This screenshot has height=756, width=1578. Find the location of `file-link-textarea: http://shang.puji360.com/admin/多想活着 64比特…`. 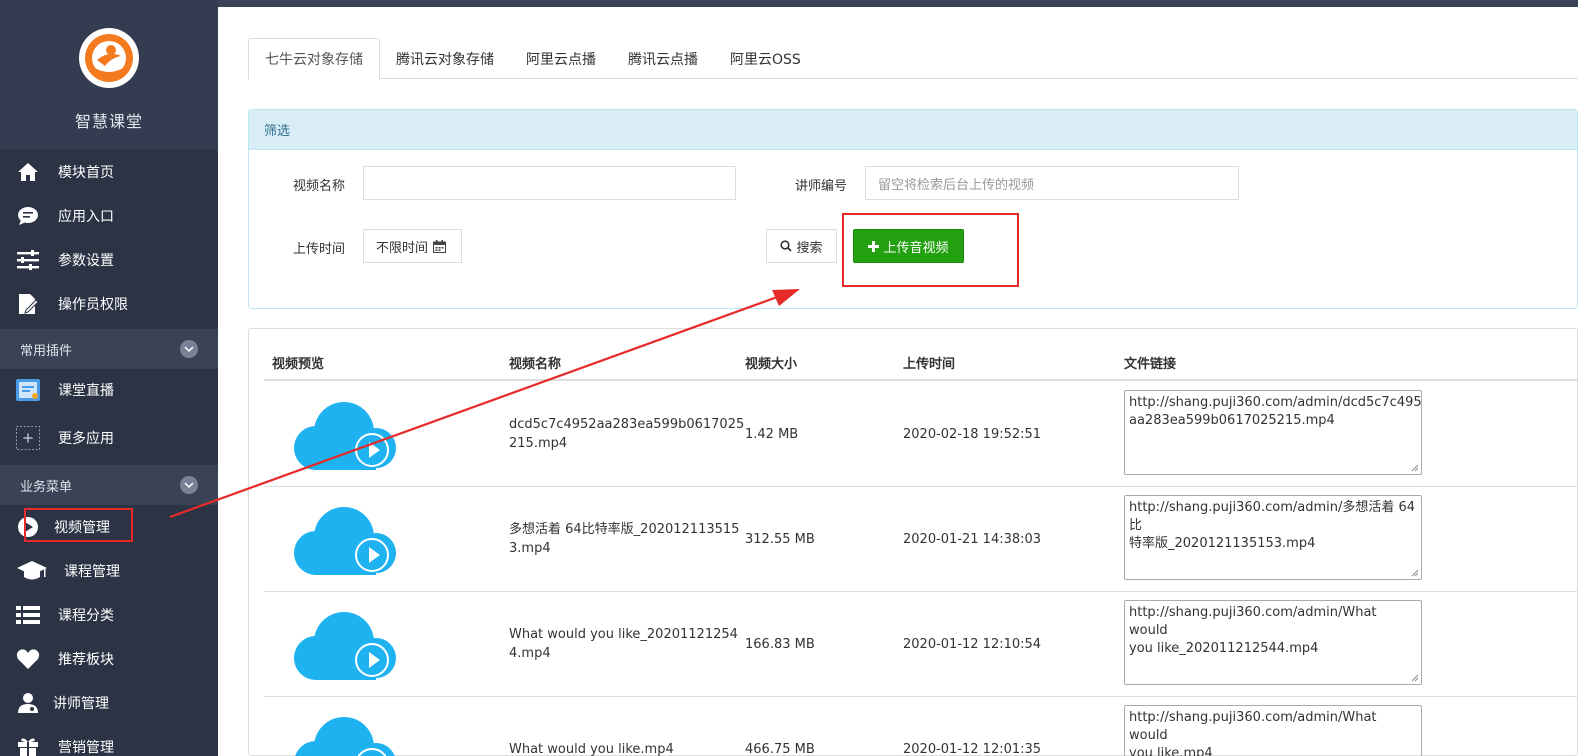

file-link-textarea: http://shang.puji360.com/admin/多想活着 64比特… is located at coordinates (1273, 537).